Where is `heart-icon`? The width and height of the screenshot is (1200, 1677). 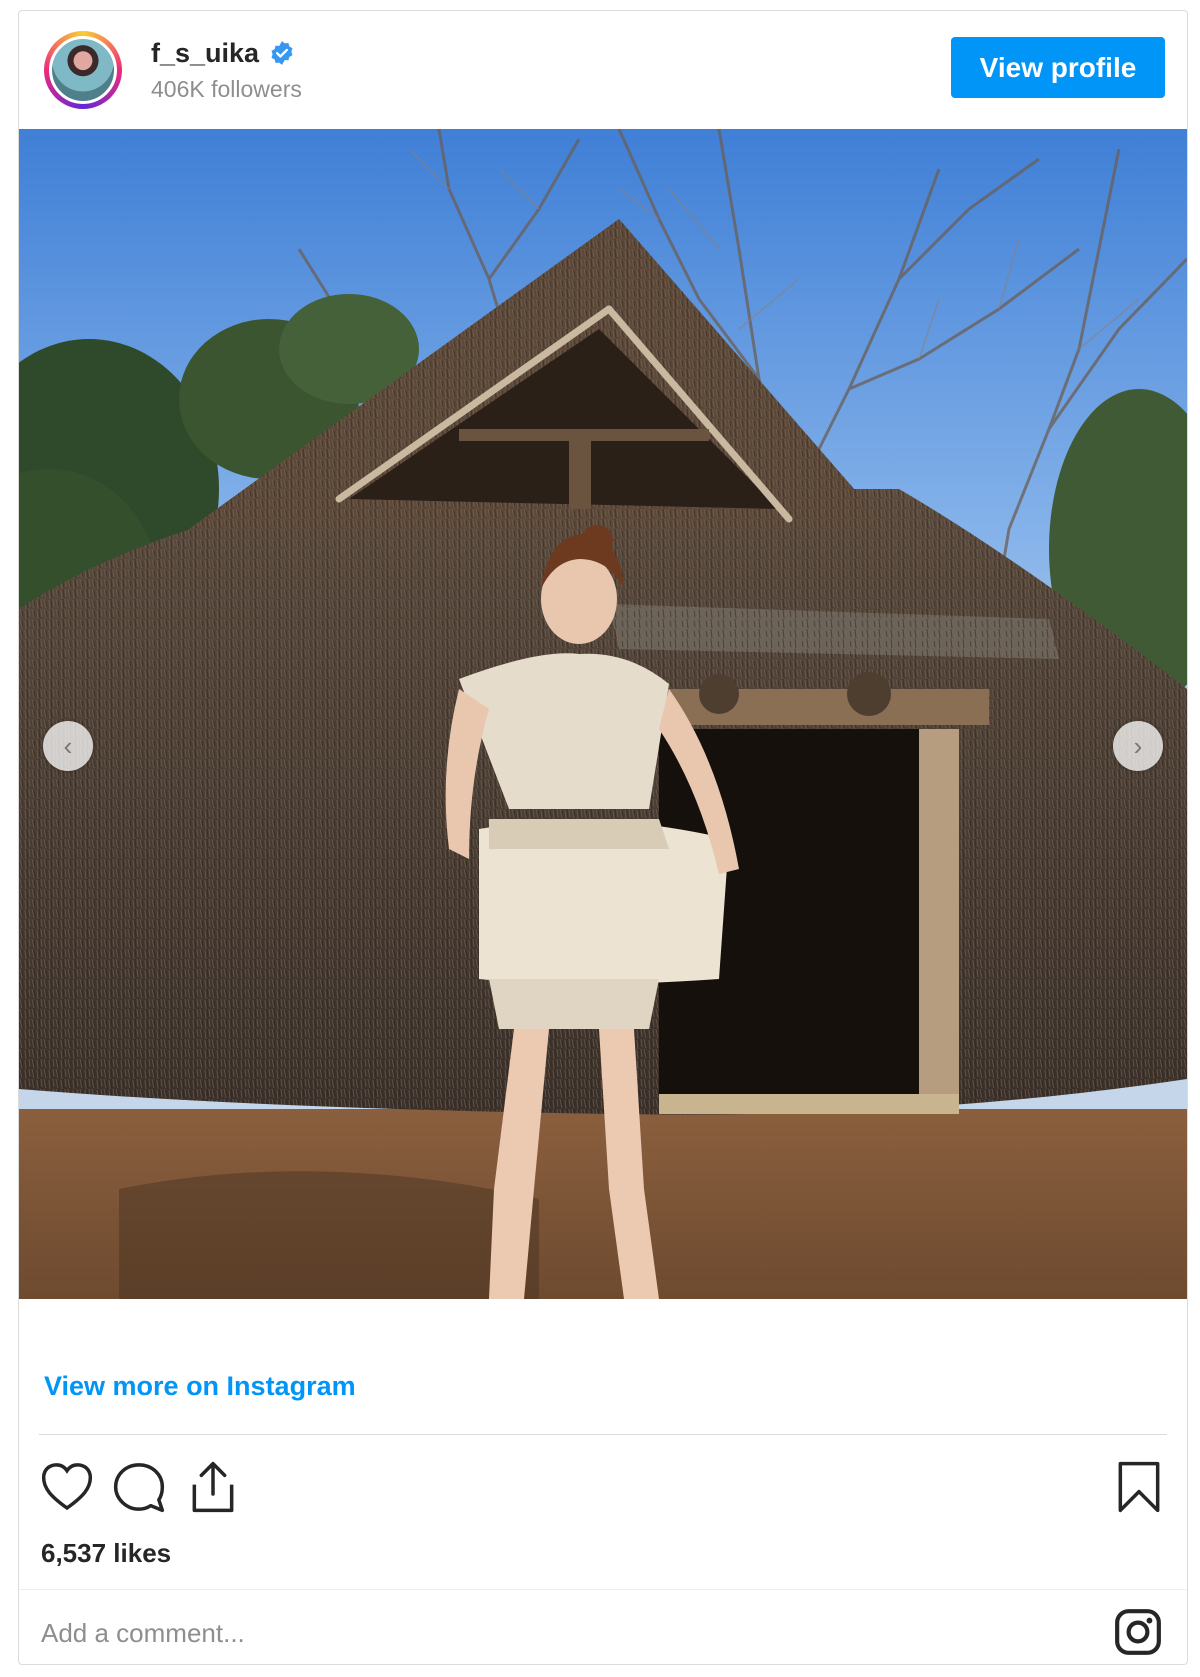 heart-icon is located at coordinates (67, 1487).